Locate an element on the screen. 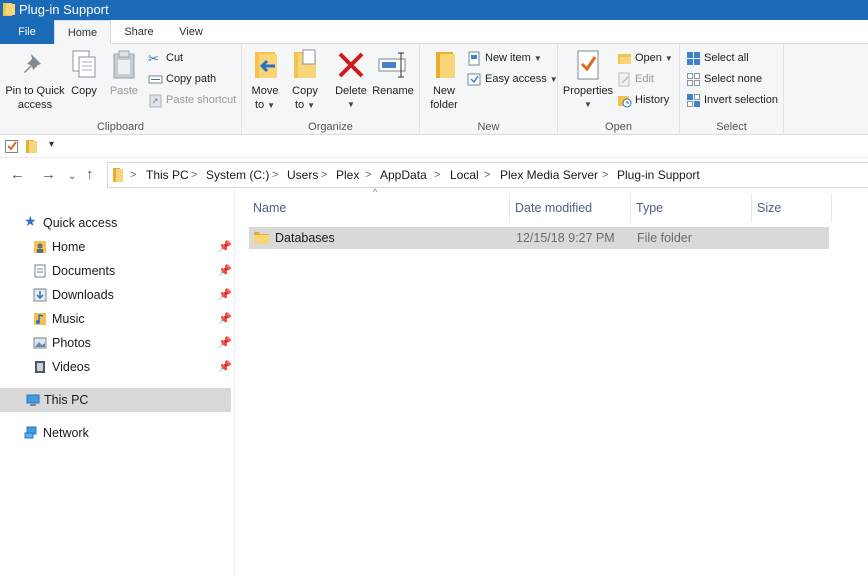 This screenshot has height=576, width=868. breadcrumb-plug-in-support: Plug-in Support is located at coordinates (658, 175).